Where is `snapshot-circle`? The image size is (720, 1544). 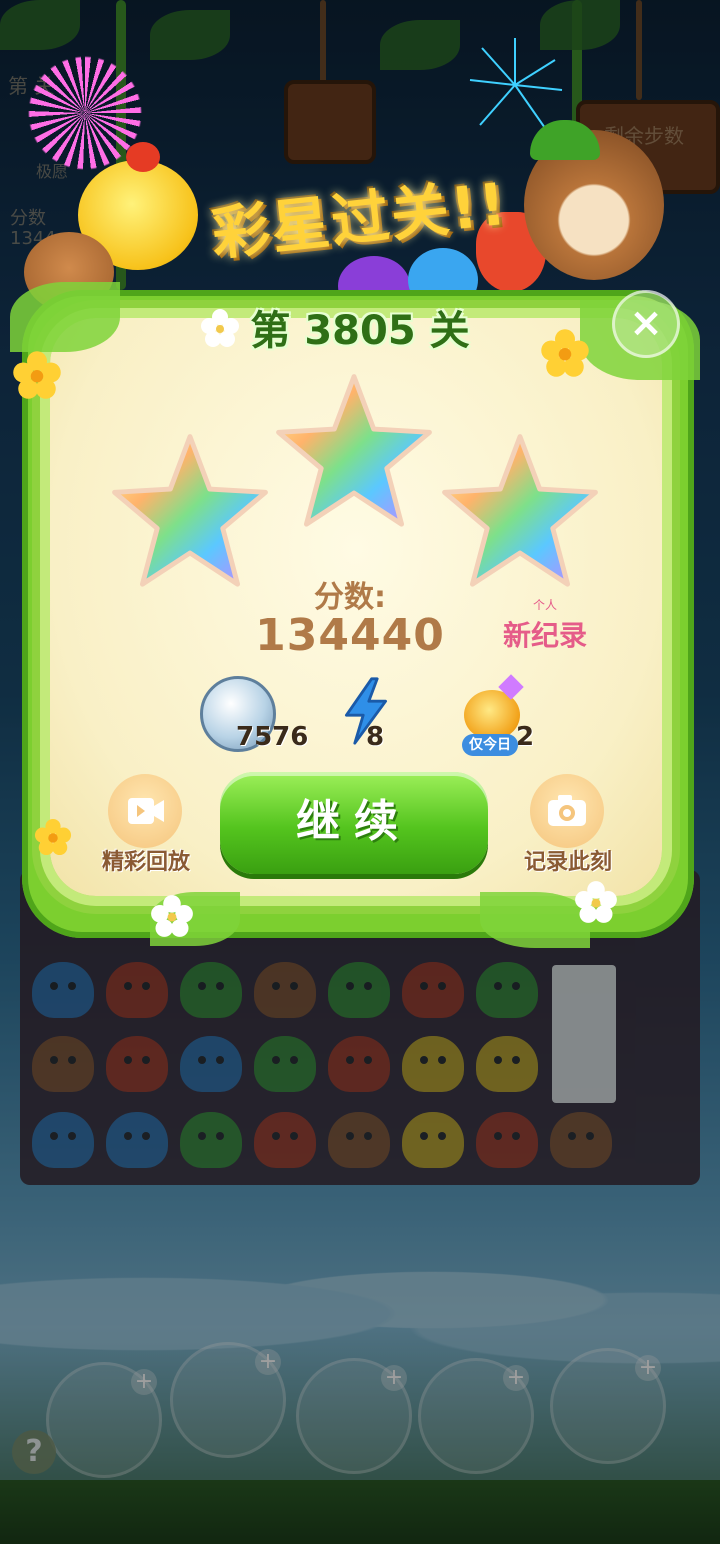 snapshot-circle is located at coordinates (567, 811).